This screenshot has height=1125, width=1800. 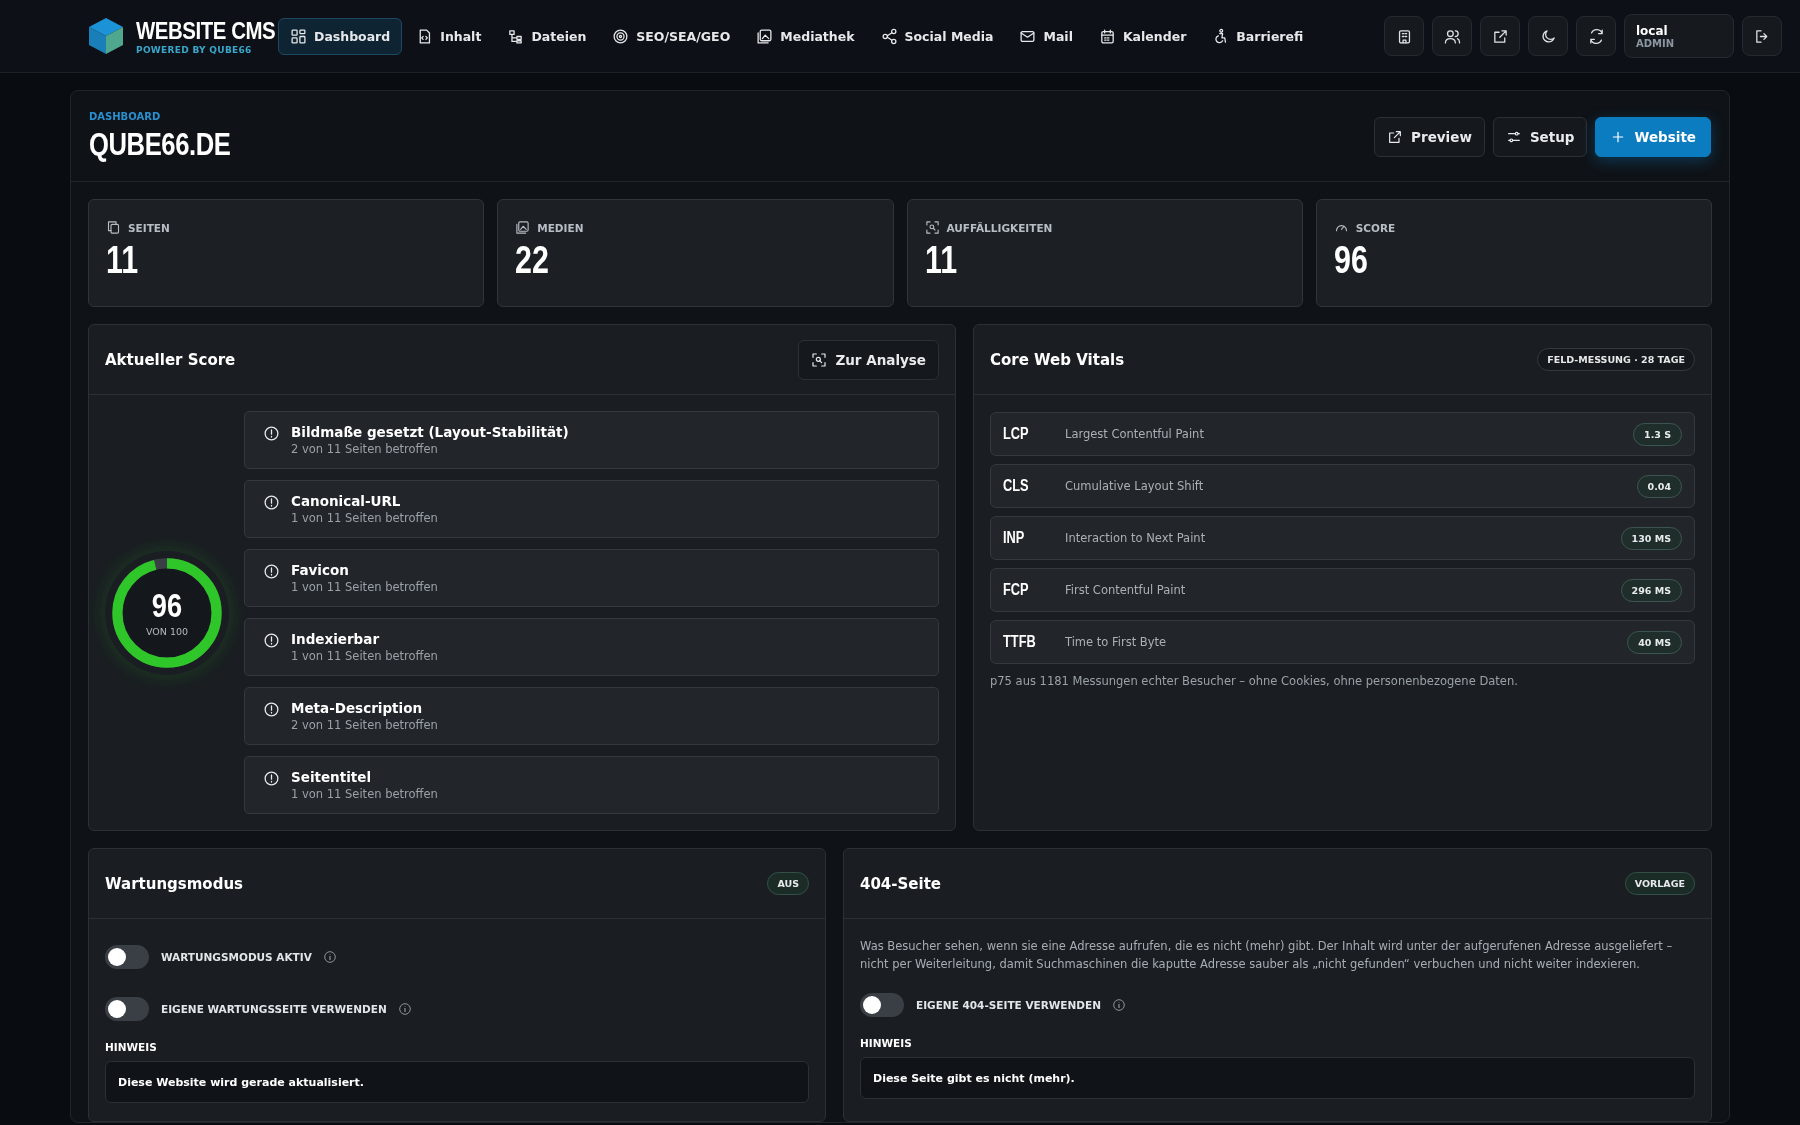 What do you see at coordinates (560, 227) in the screenshot?
I see `stat-label: MEDIEN` at bounding box center [560, 227].